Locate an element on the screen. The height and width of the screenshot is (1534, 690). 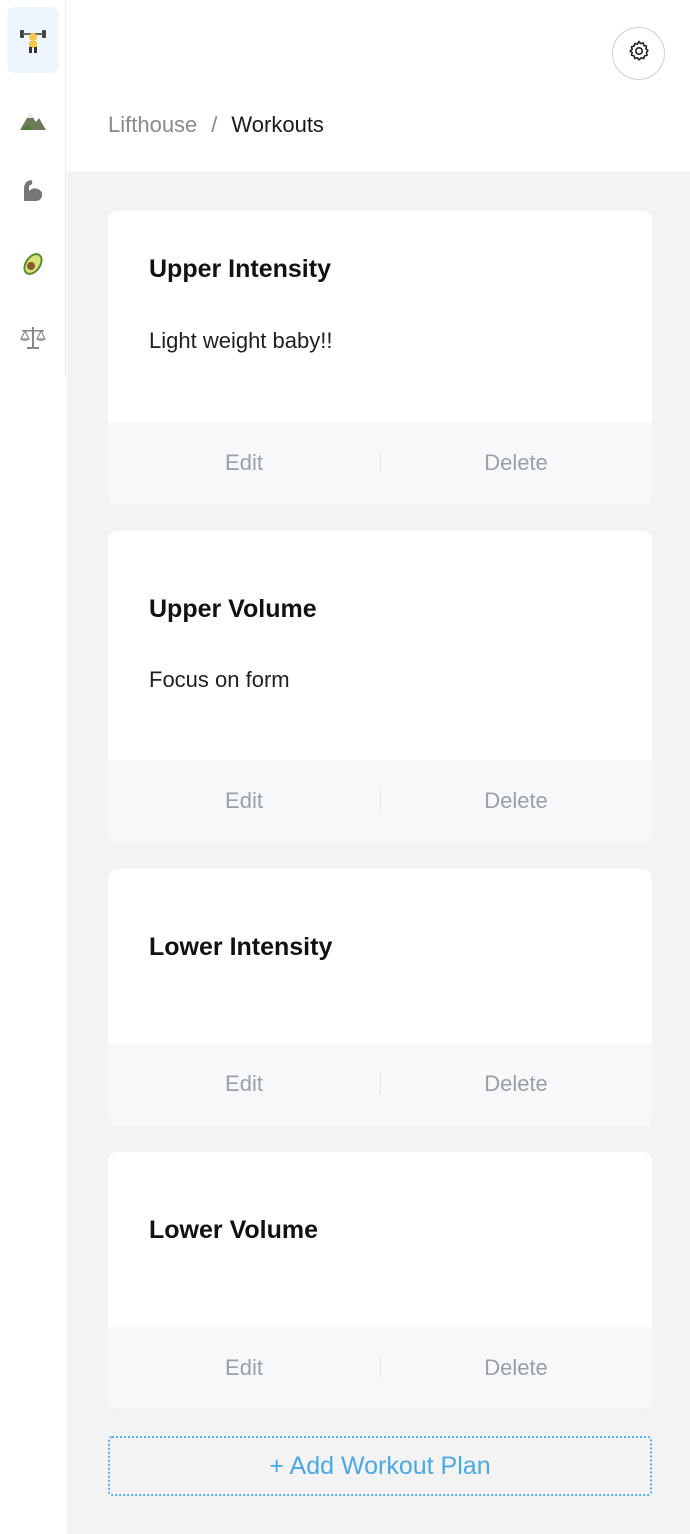
sidebar is located at coordinates (33, 188).